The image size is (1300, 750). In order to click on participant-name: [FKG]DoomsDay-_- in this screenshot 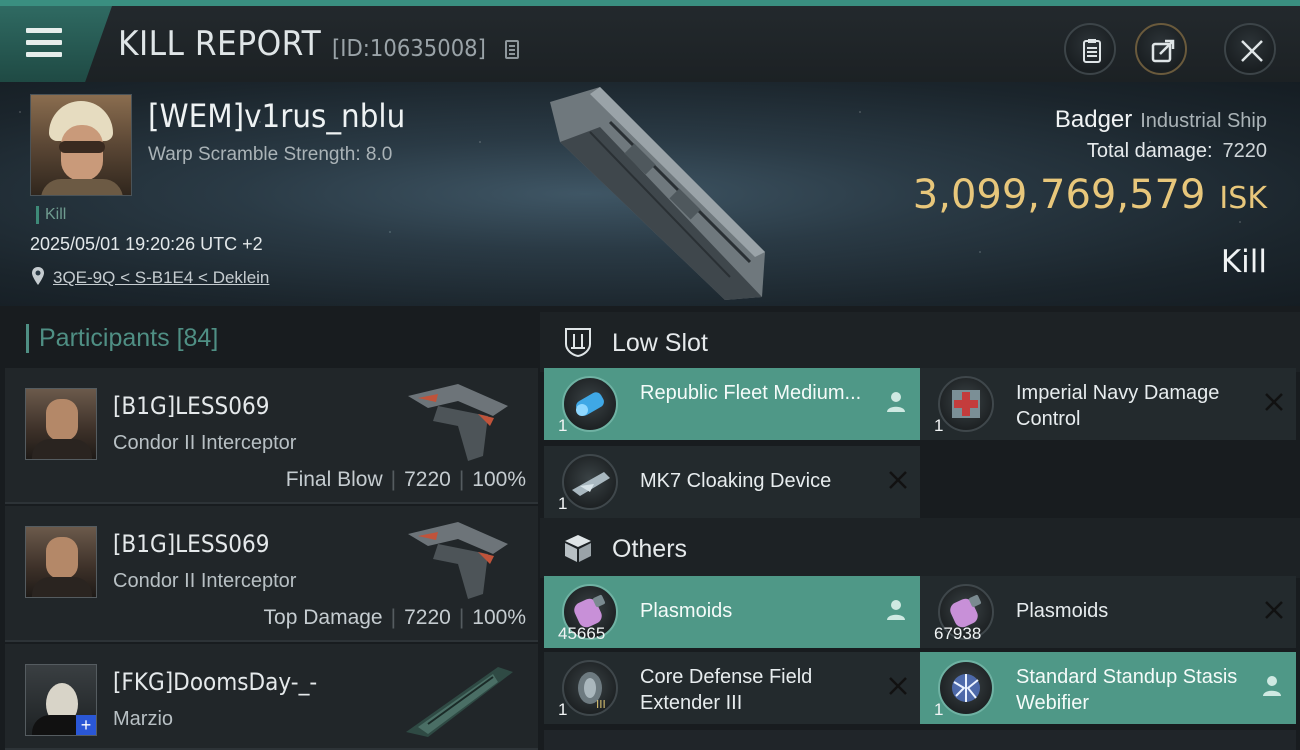, I will do `click(215, 682)`.